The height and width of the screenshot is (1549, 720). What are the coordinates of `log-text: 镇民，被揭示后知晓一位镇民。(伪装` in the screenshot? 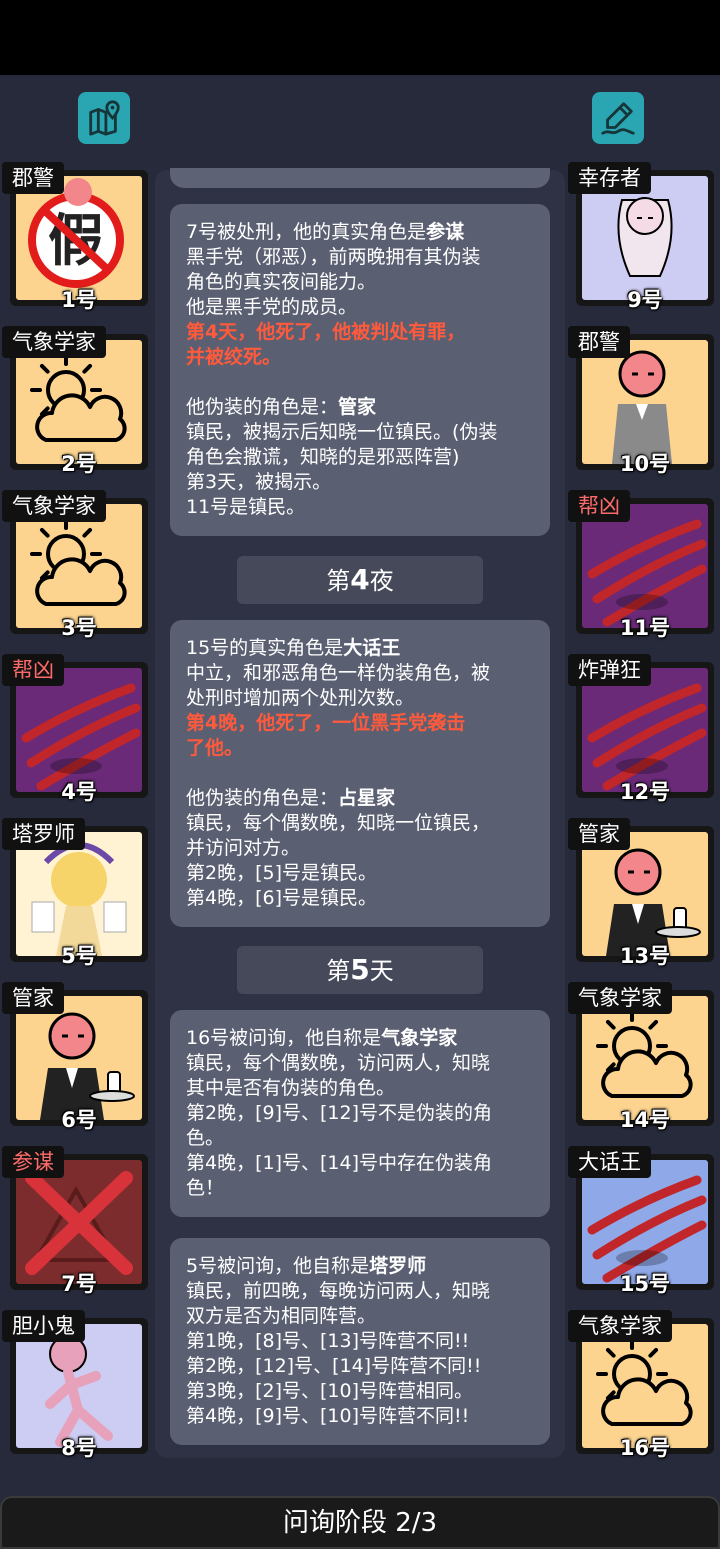 It's located at (342, 432).